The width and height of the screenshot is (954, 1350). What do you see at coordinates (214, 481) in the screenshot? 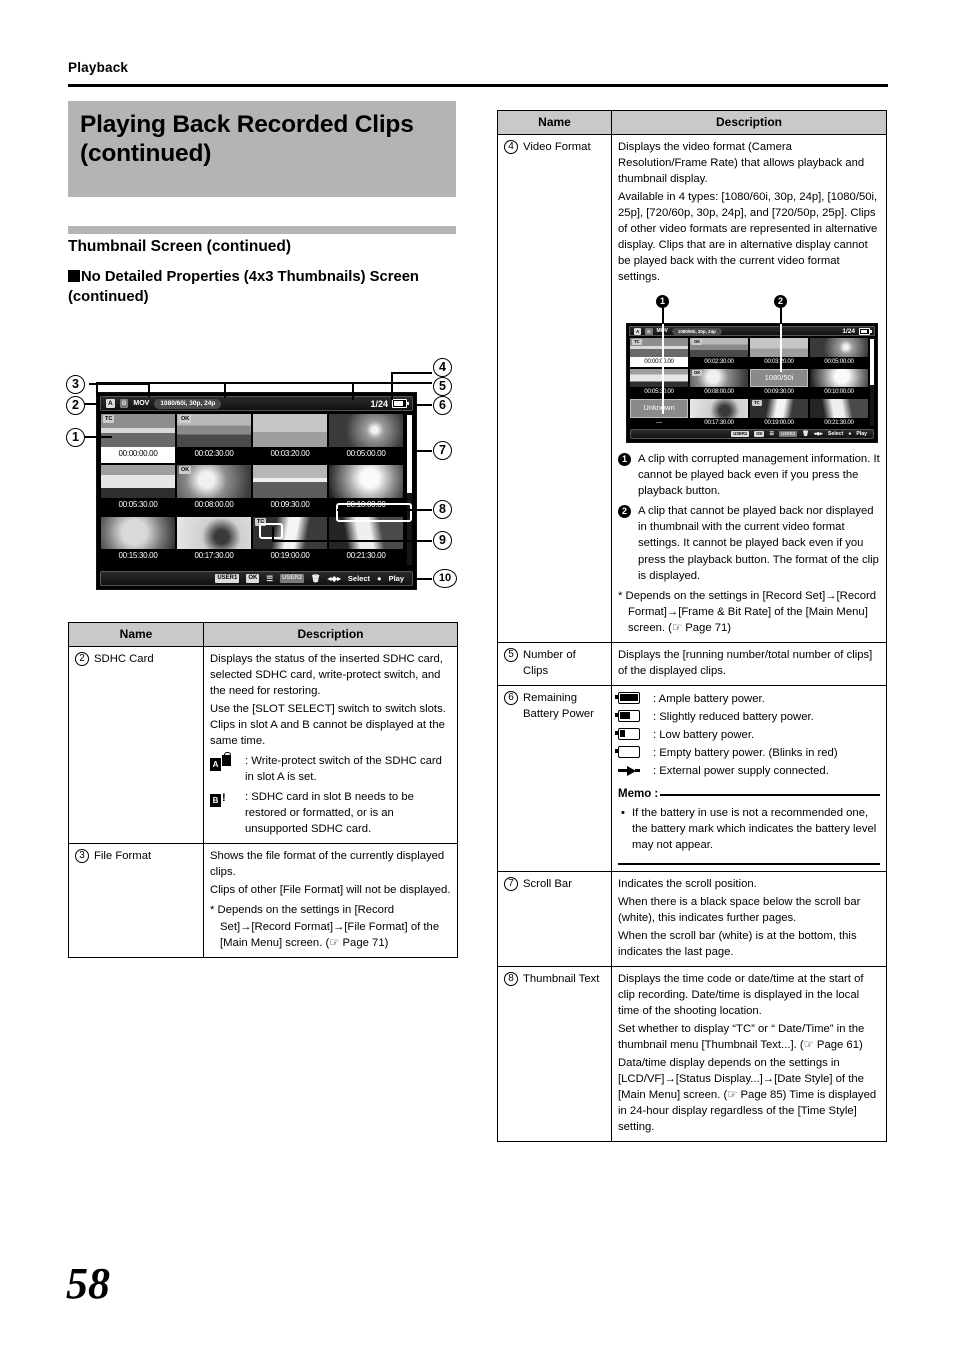
I see `thumbnail-image: OK` at bounding box center [214, 481].